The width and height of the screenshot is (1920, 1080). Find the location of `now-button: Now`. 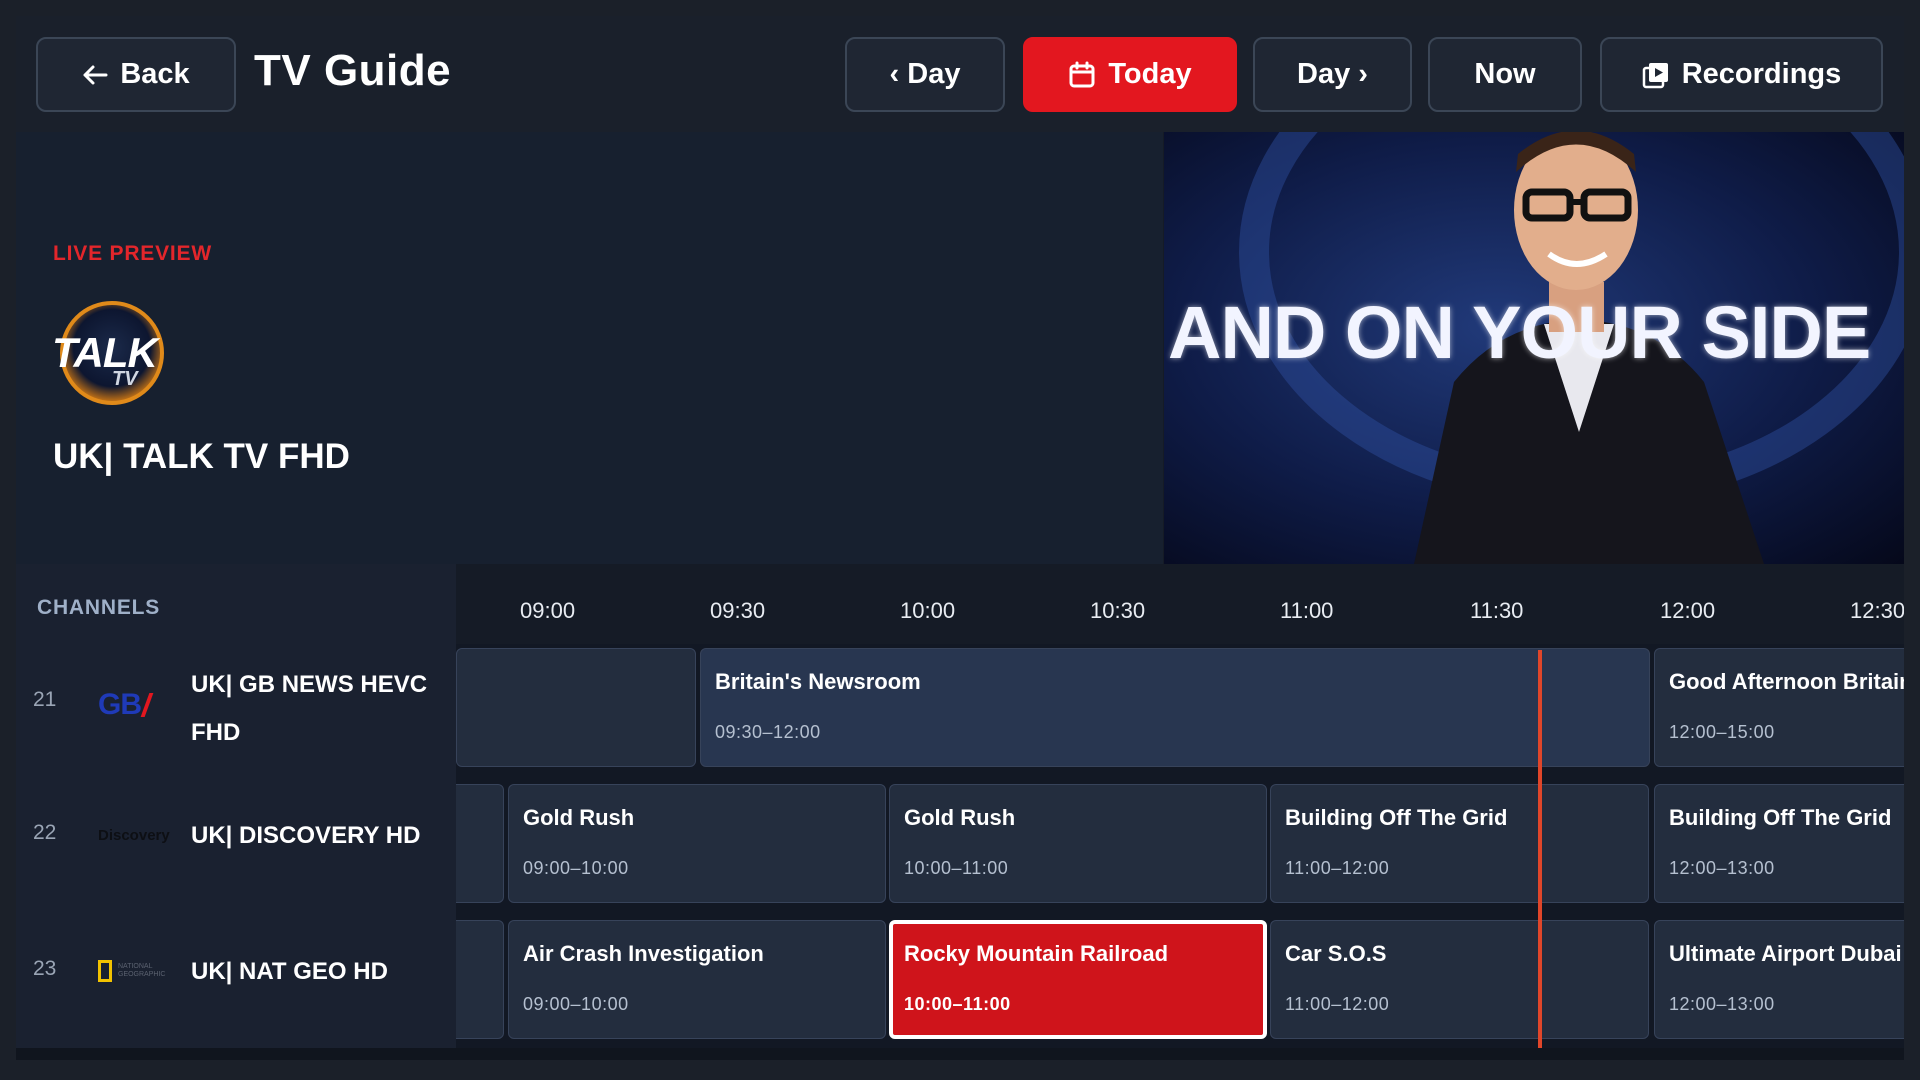

now-button: Now is located at coordinates (1505, 74).